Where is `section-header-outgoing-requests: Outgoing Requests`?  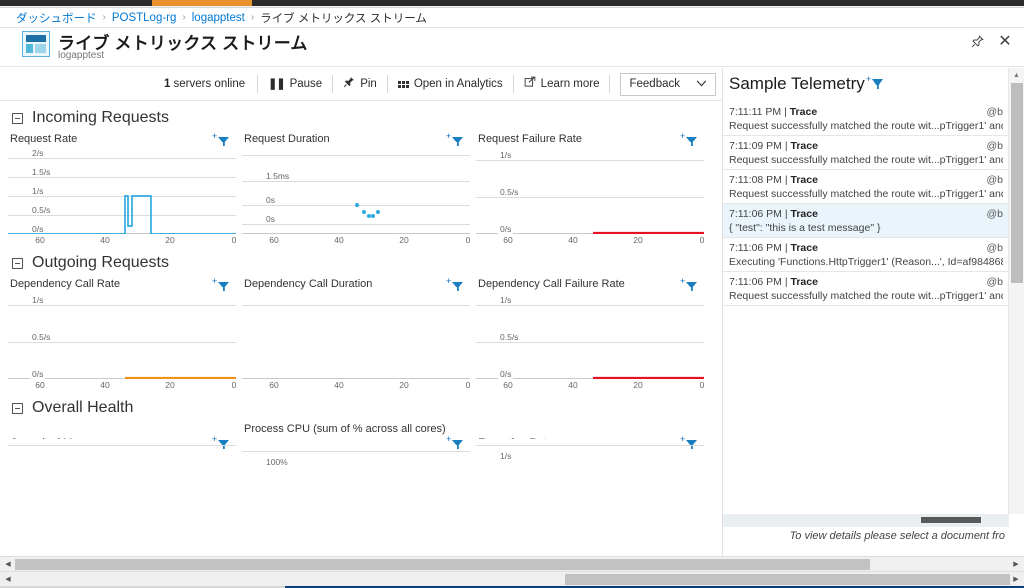 section-header-outgoing-requests: Outgoing Requests is located at coordinates (361, 261).